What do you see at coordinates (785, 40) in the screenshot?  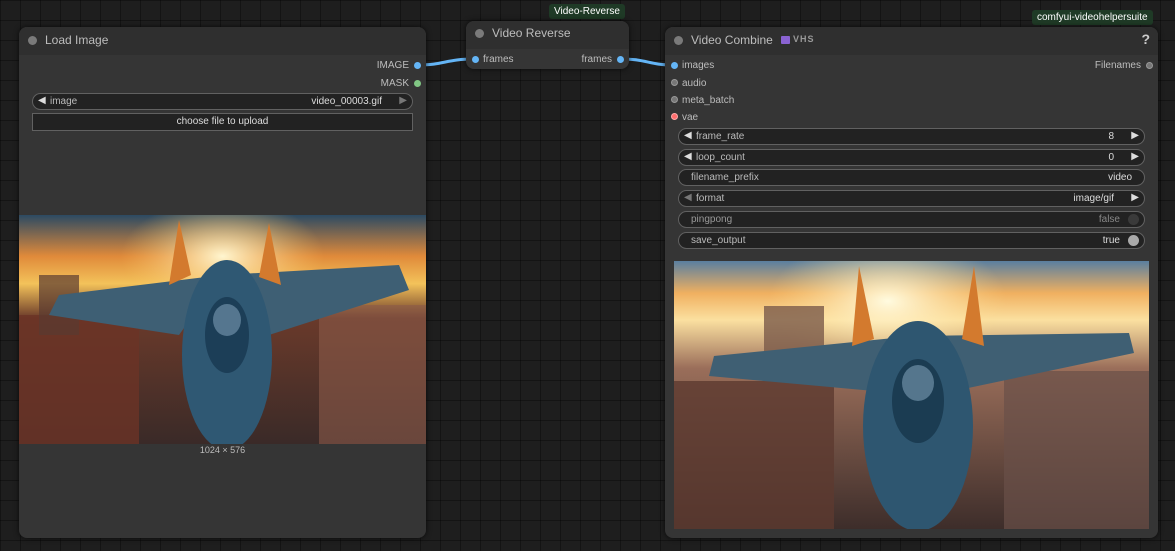 I see `film-icon` at bounding box center [785, 40].